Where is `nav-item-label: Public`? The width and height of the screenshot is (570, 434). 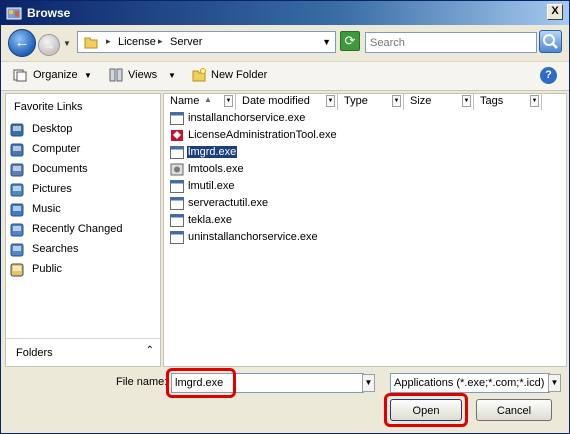 nav-item-label: Public is located at coordinates (47, 269).